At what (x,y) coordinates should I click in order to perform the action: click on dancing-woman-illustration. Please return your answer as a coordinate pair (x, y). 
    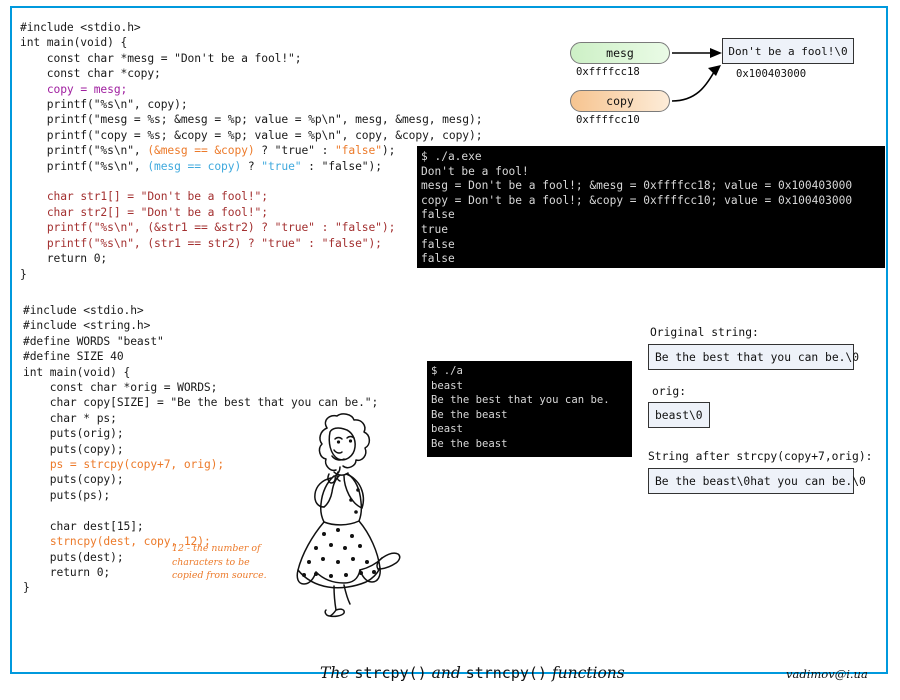
    Looking at the image, I should click on (338, 515).